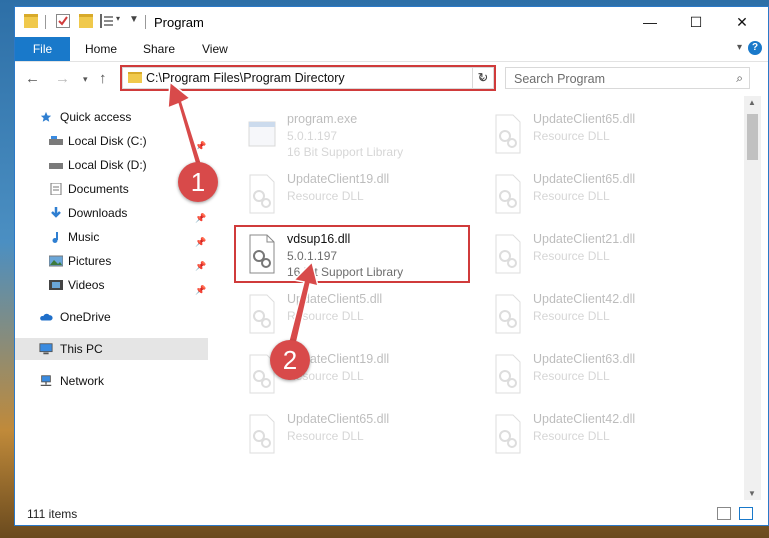 The height and width of the screenshot is (538, 769). Describe the element at coordinates (243, 217) in the screenshot. I see `annotation-arrows` at that location.